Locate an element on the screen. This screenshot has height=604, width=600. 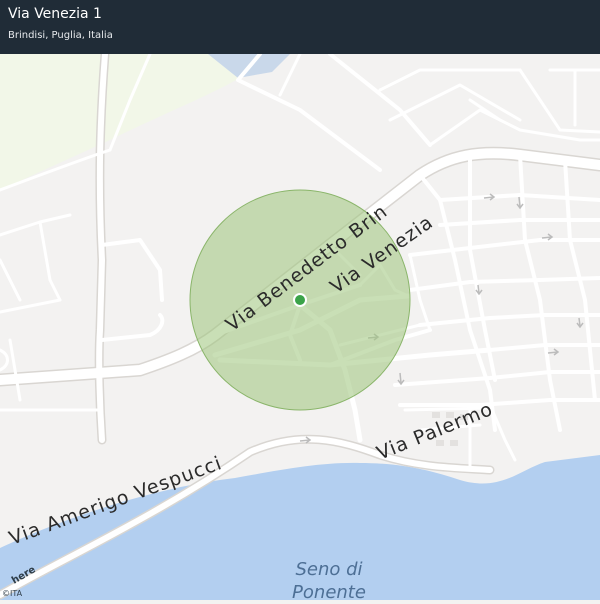
country-code: ©ITA is located at coordinates (12, 593).